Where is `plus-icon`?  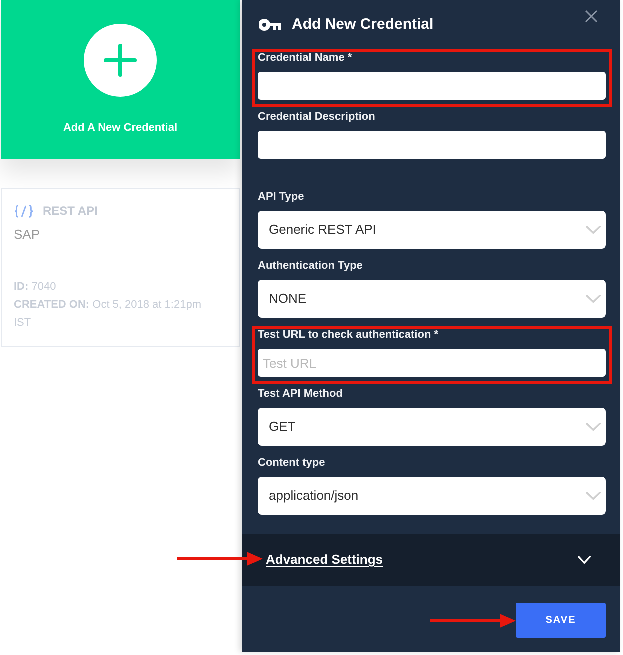 plus-icon is located at coordinates (120, 60).